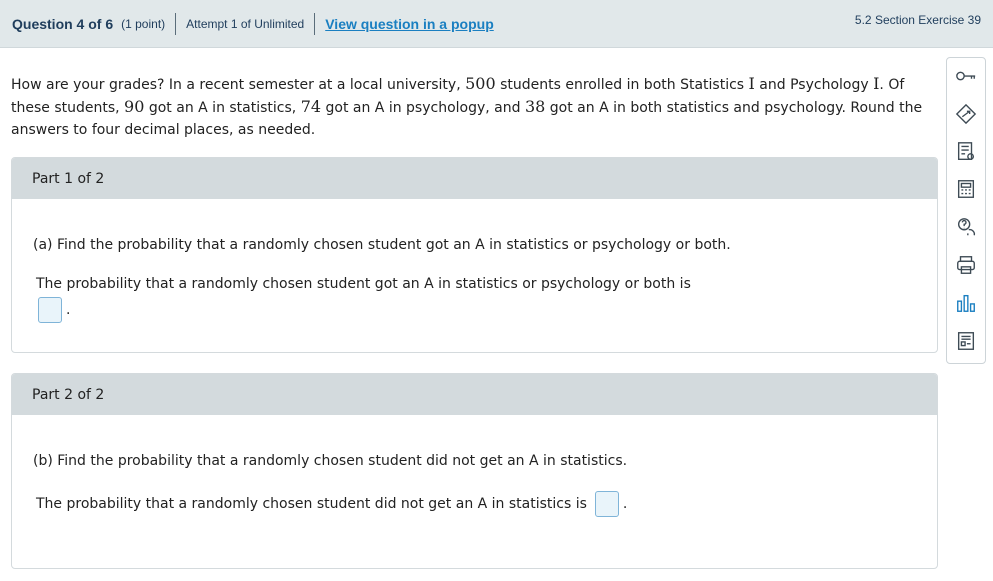  What do you see at coordinates (625, 504) in the screenshot?
I see `part-2-period: .` at bounding box center [625, 504].